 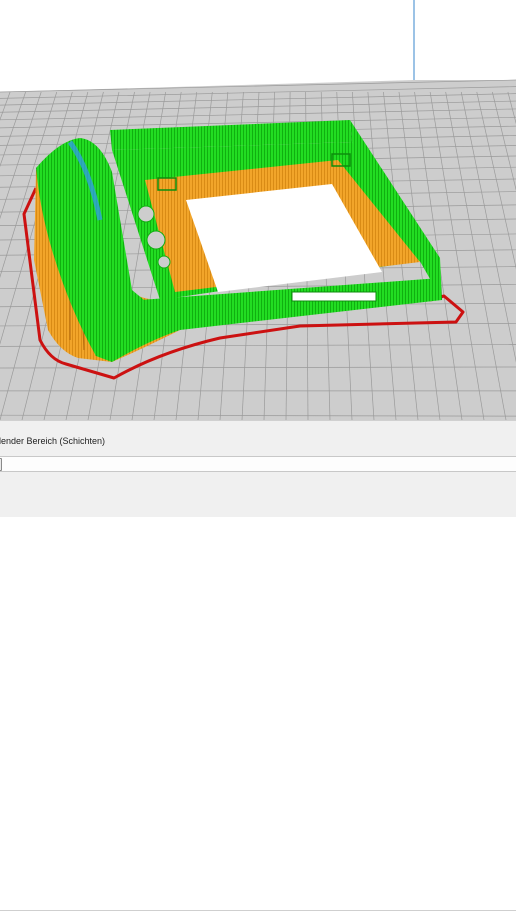 I want to click on layer-range-slider, so click(x=258, y=464).